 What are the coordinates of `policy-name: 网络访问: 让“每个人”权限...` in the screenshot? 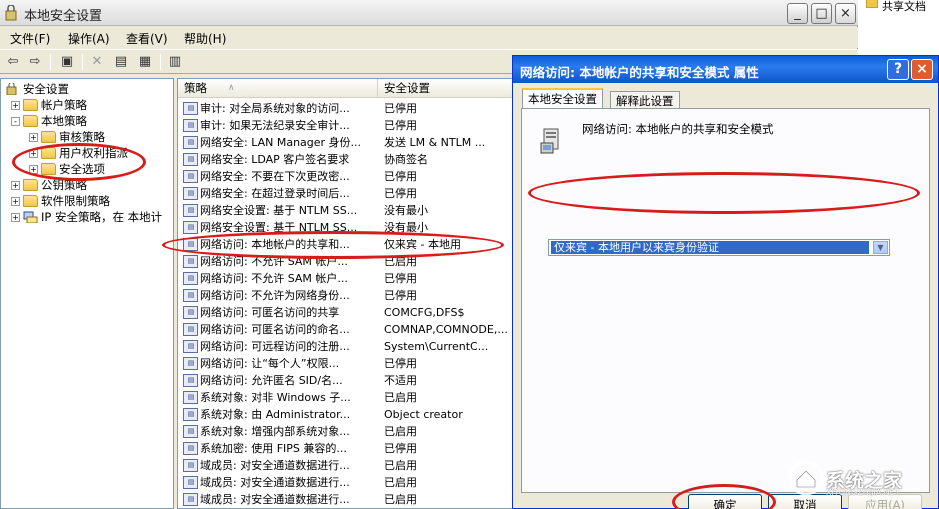 It's located at (270, 363).